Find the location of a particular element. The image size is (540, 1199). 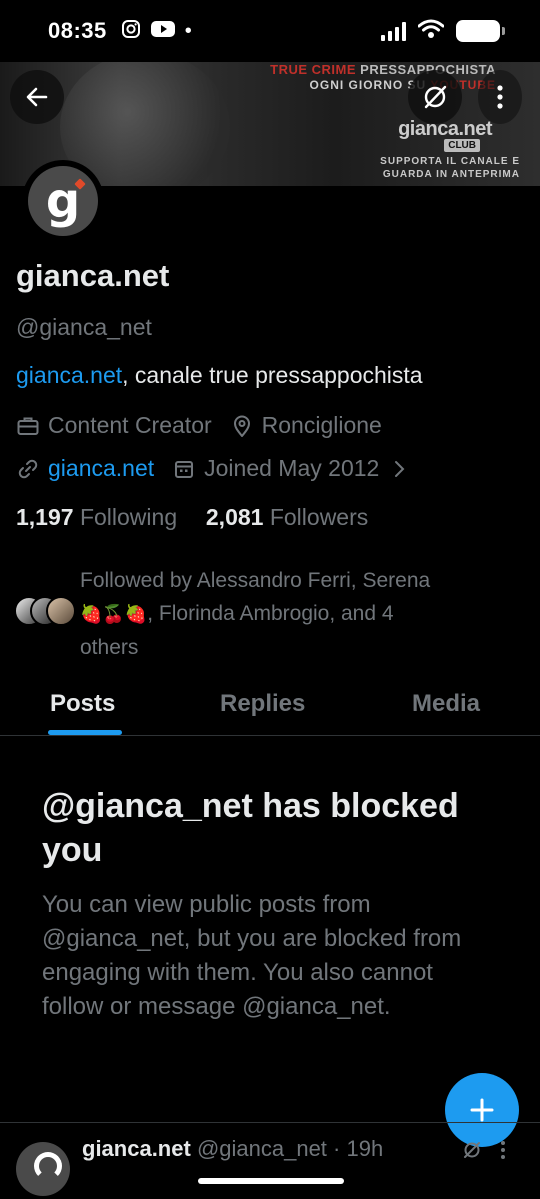

profile-meta-row-2: gianca.net Joined May 2012 is located at coordinates (217, 468).